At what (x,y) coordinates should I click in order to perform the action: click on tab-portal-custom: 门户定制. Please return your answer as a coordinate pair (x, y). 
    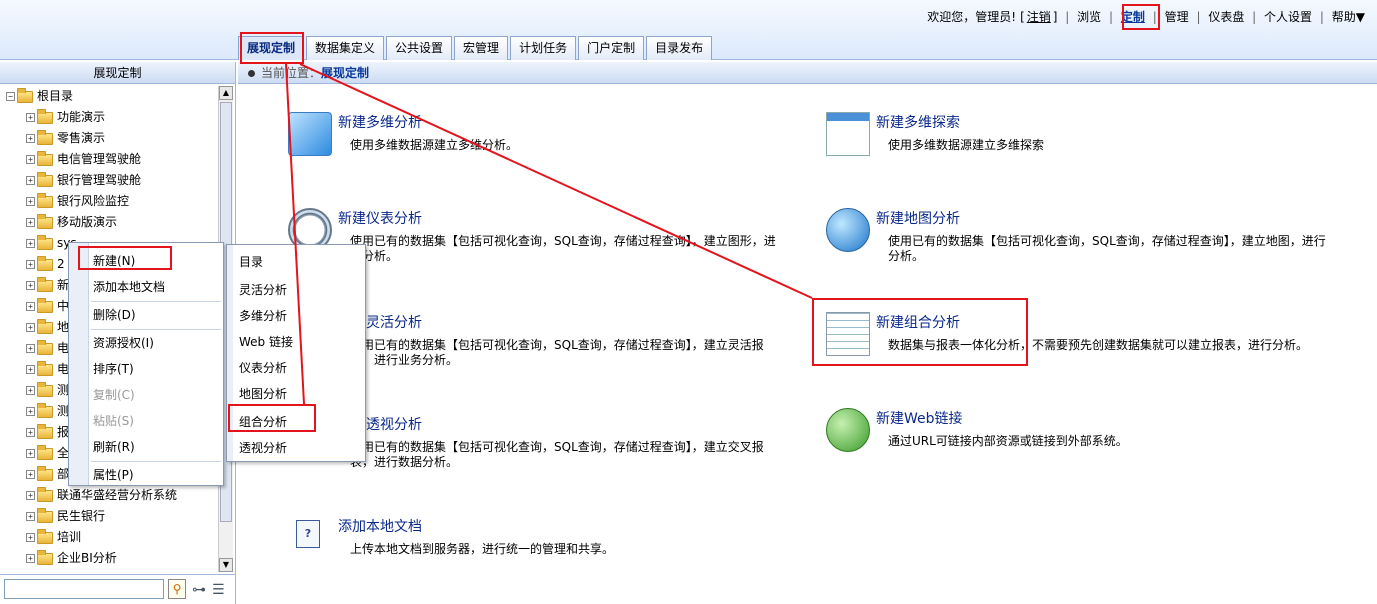
    Looking at the image, I should click on (611, 48).